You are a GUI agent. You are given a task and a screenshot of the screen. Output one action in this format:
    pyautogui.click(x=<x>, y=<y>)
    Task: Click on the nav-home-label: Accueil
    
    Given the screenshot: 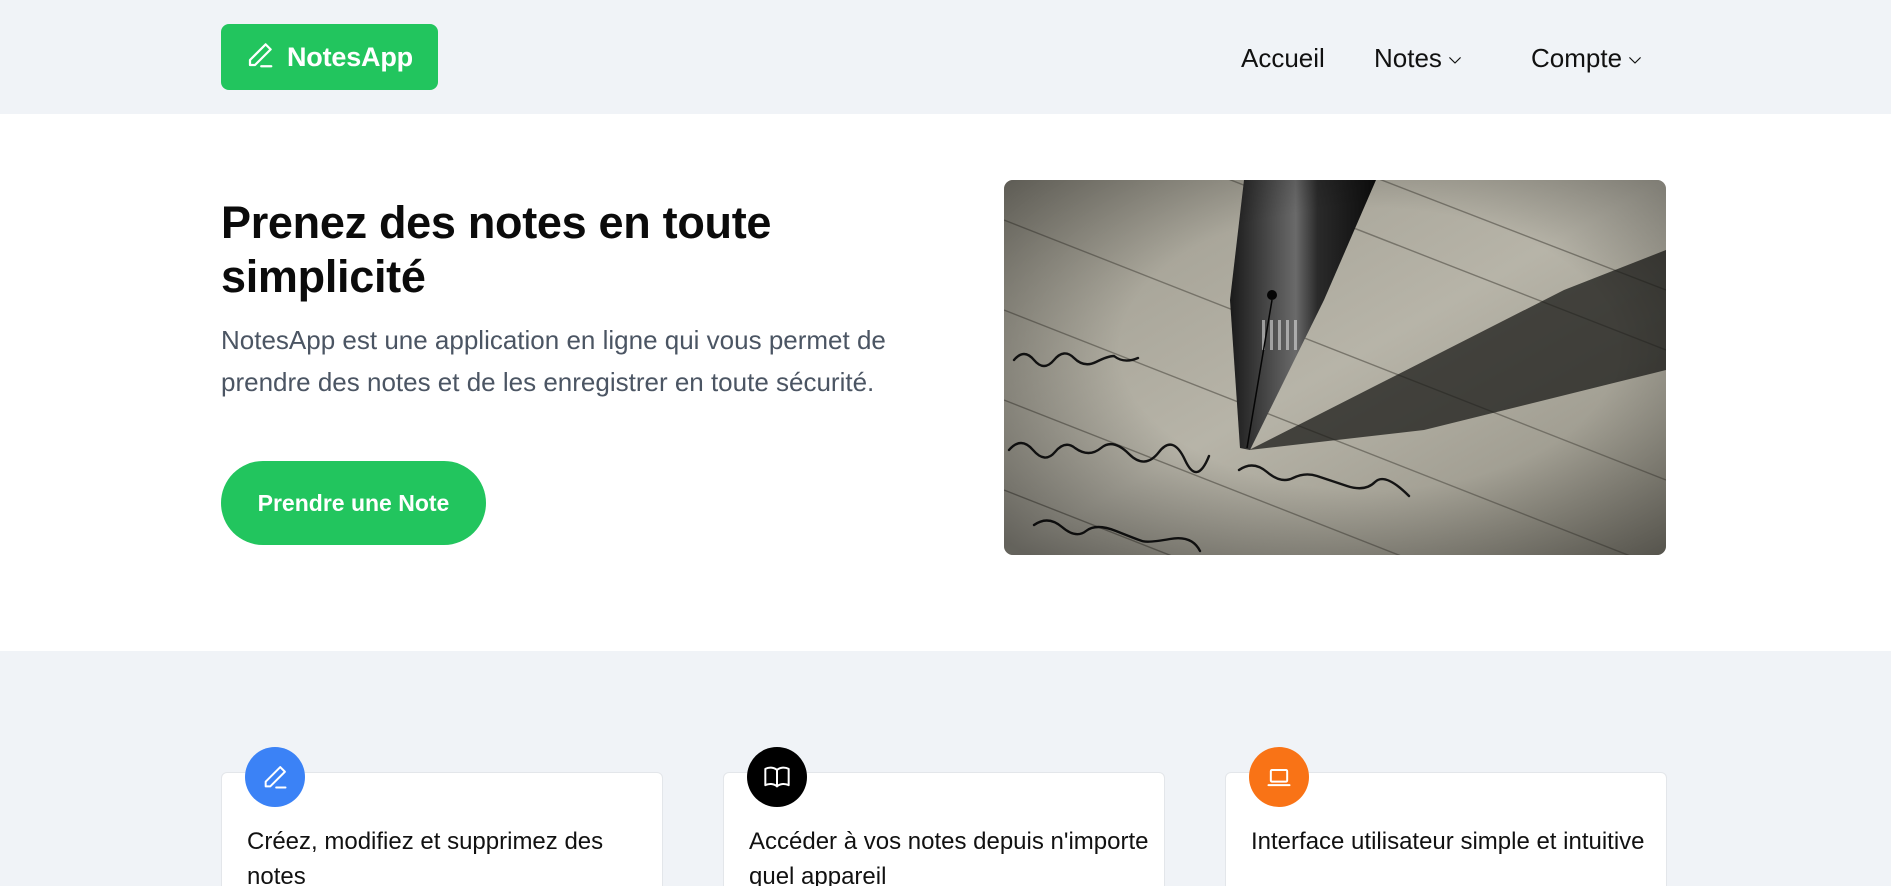 What is the action you would take?
    pyautogui.click(x=1283, y=57)
    